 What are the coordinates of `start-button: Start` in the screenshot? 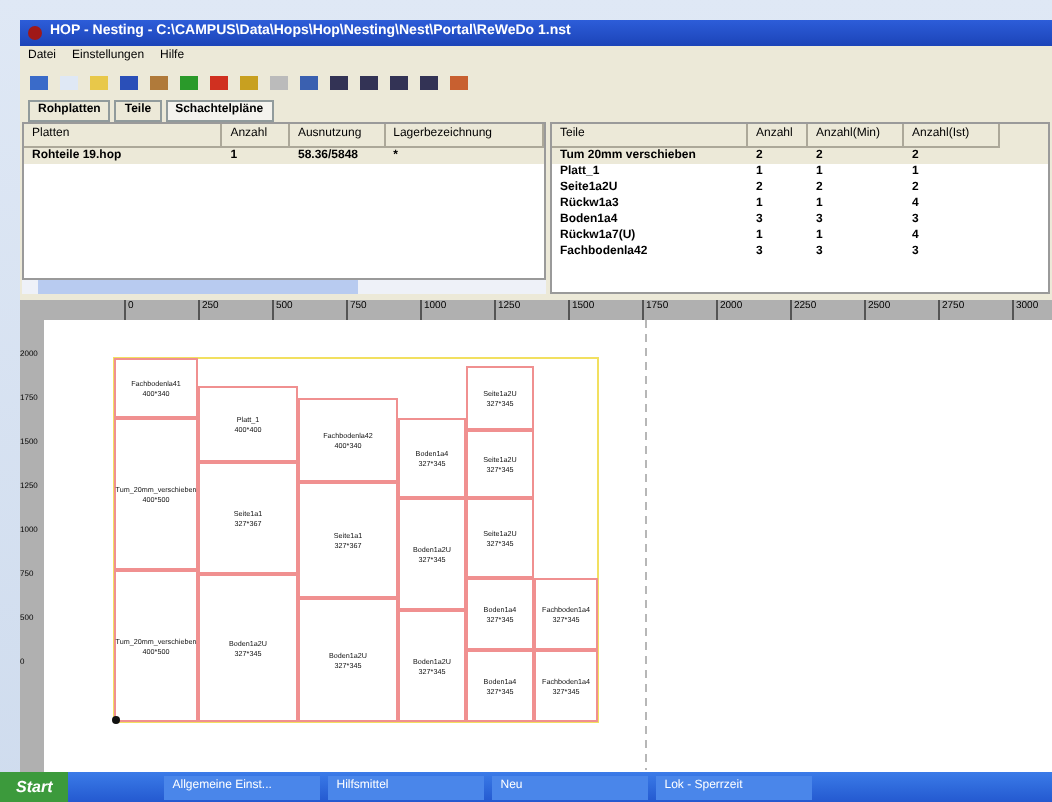 It's located at (34, 787).